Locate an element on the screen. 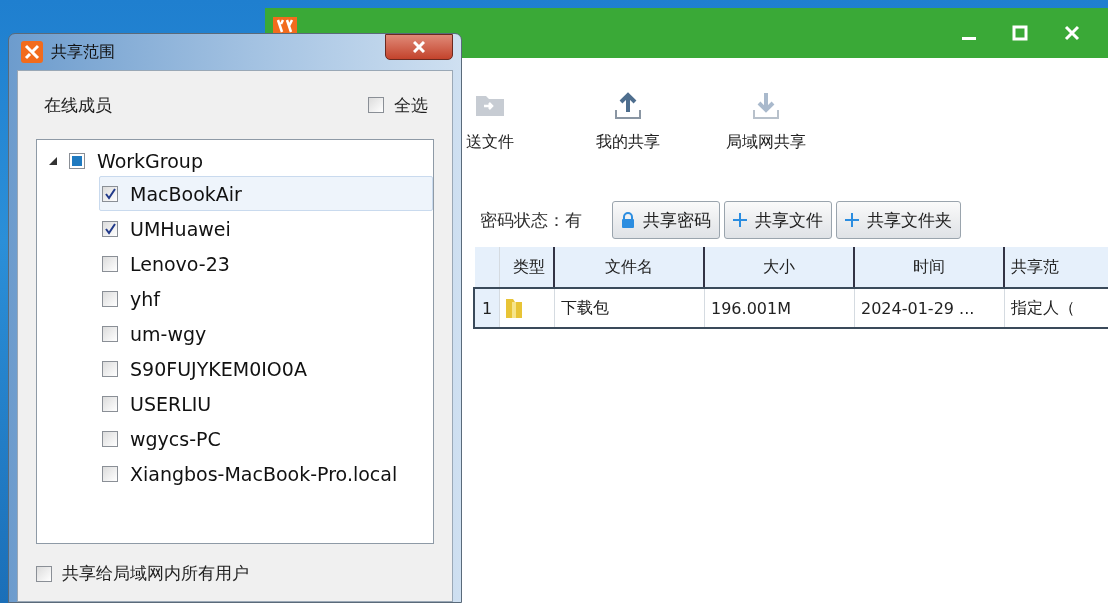 The image size is (1108, 603). member-name: UMHuawei is located at coordinates (180, 228).